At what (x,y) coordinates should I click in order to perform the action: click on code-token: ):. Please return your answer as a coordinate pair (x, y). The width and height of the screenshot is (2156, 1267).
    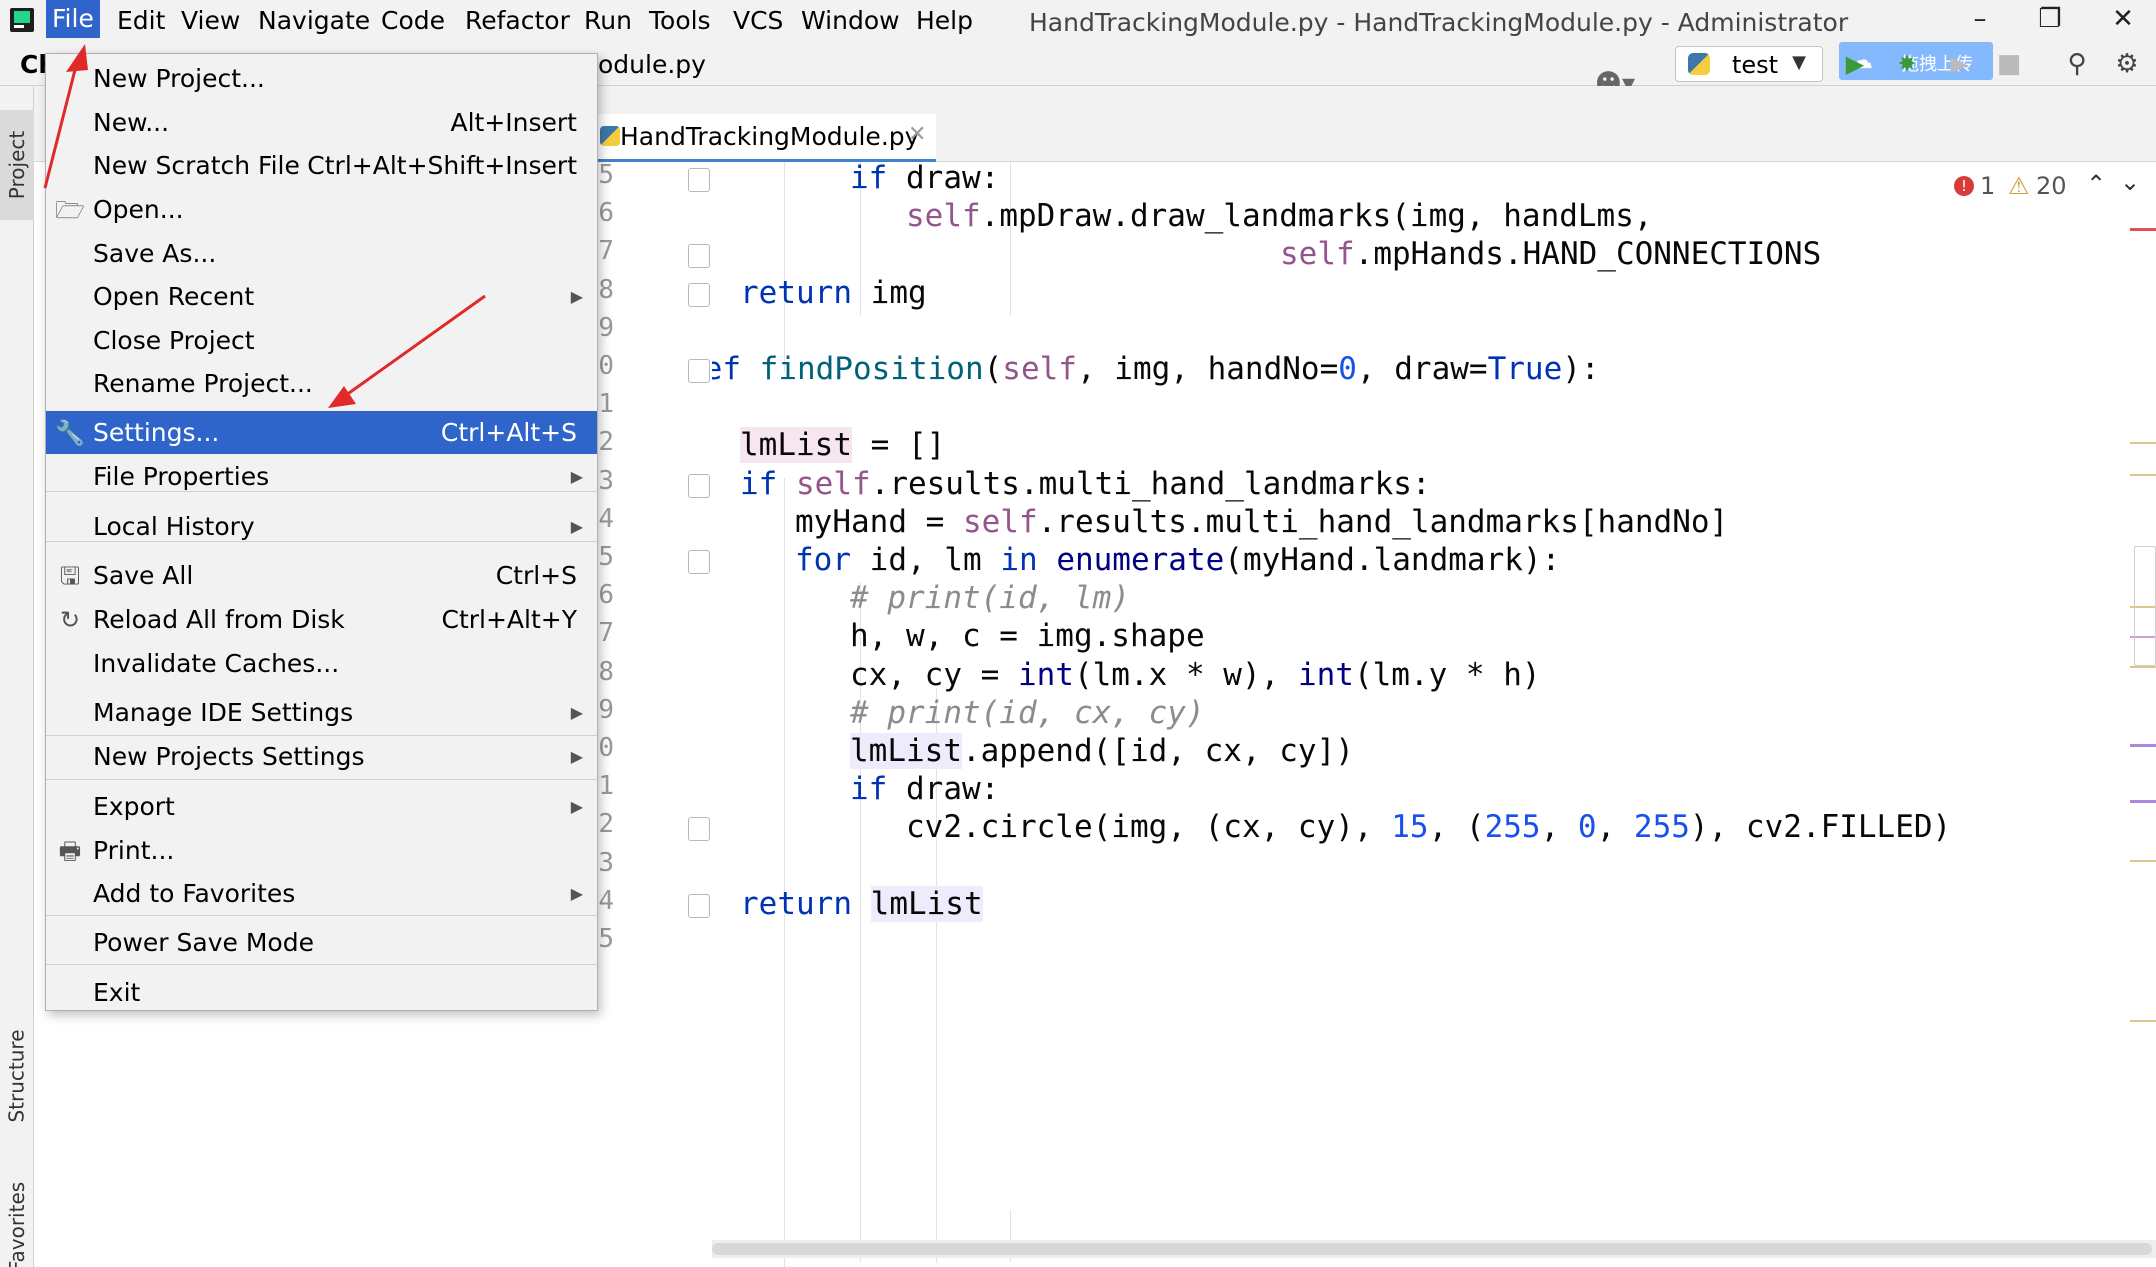
    Looking at the image, I should click on (1581, 369).